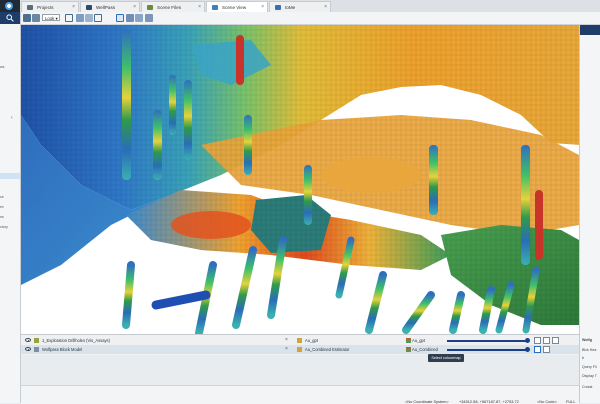 The height and width of the screenshot is (404, 600). What do you see at coordinates (12, 118) in the screenshot?
I see `collapse-handle-icon: ‹` at bounding box center [12, 118].